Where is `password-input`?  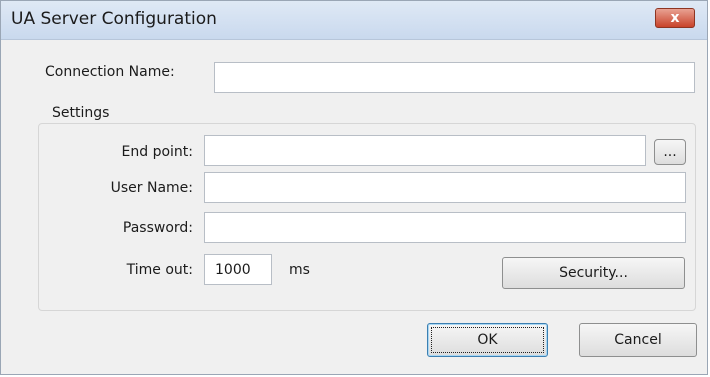
password-input is located at coordinates (445, 227).